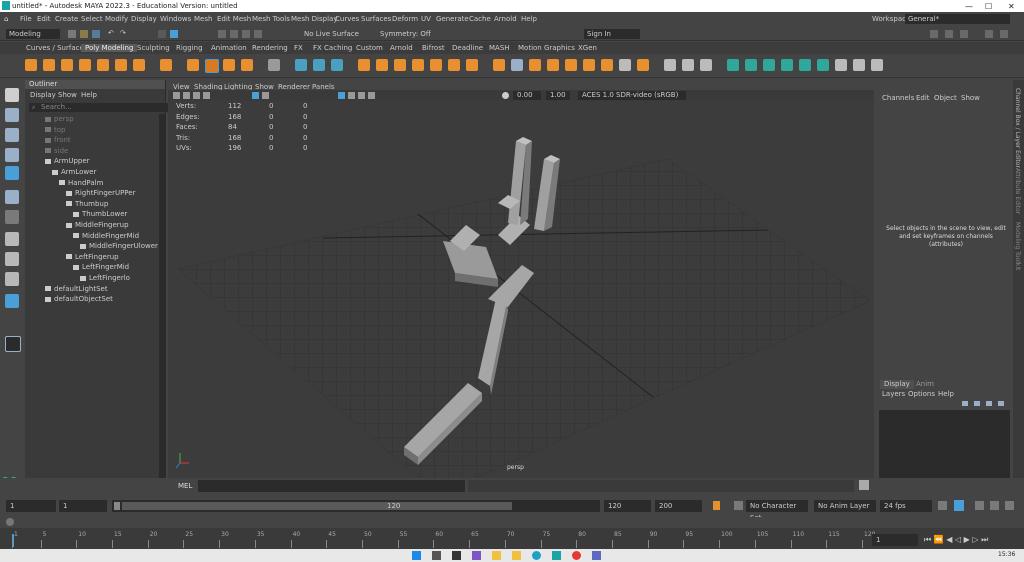  What do you see at coordinates (49, 65) in the screenshot?
I see `poly-cube-icon` at bounding box center [49, 65].